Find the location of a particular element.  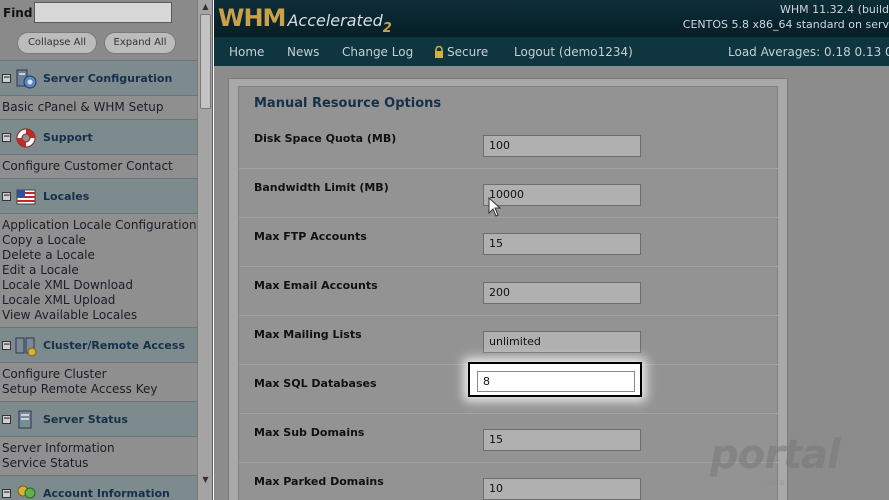

form-row: Disk Space Quota (MB) 100 is located at coordinates (509, 144).